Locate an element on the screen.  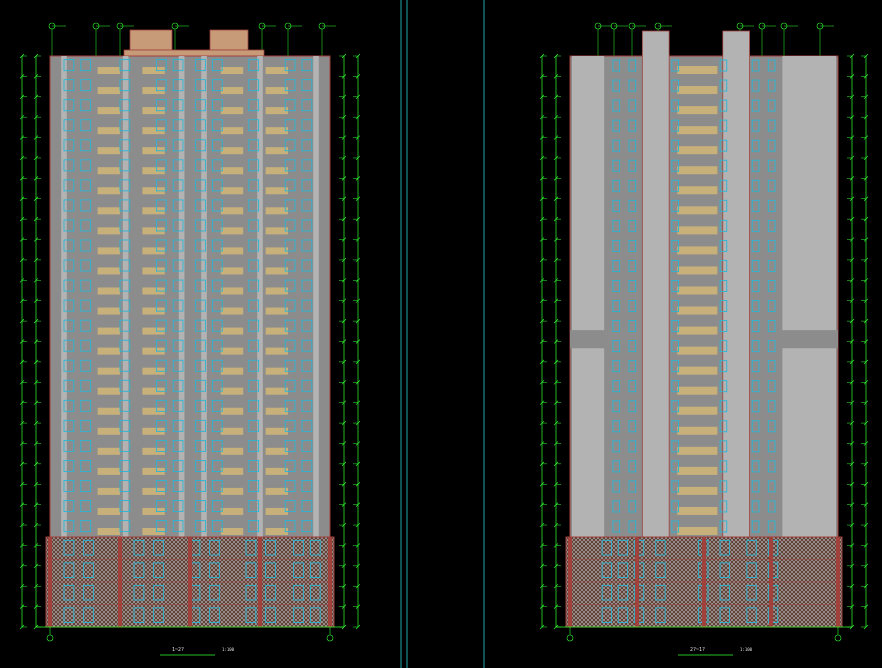
sheet-frame is located at coordinates (442, 334).